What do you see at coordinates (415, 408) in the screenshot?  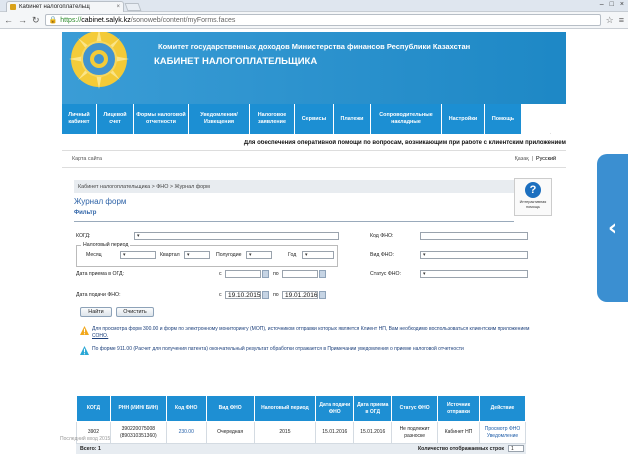 I see `col-status: Статус ФНО` at bounding box center [415, 408].